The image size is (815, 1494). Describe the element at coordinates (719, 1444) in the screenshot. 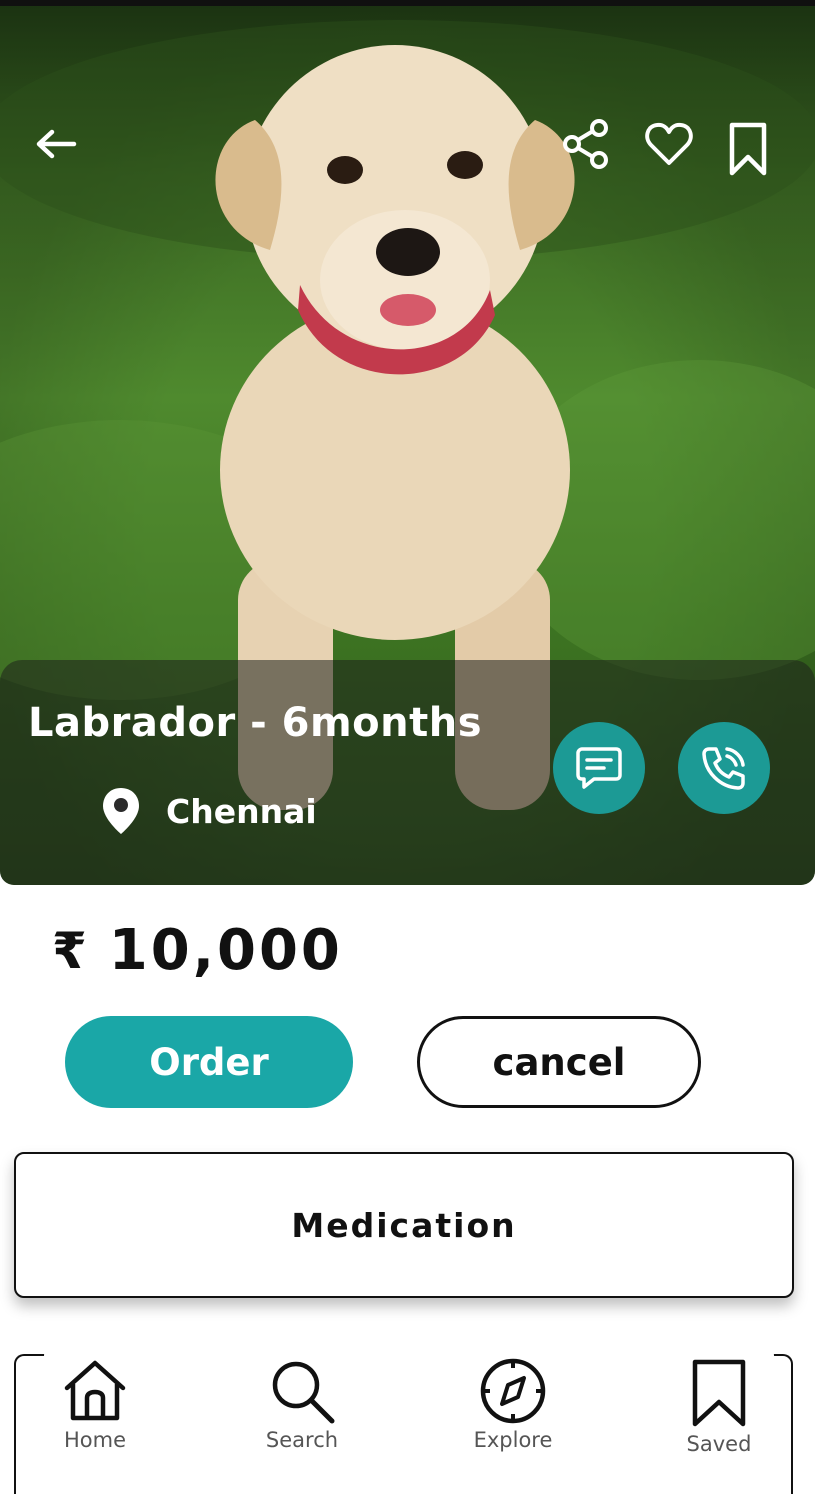

I see `nav-label-saved: Saved` at that location.